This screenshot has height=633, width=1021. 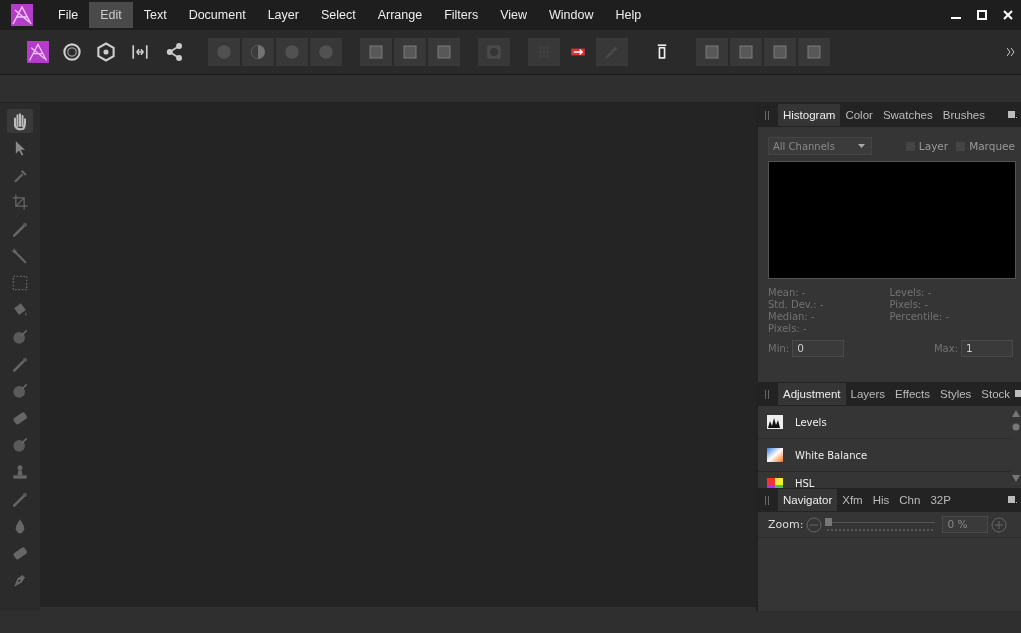 I want to click on levels-icon, so click(x=775, y=422).